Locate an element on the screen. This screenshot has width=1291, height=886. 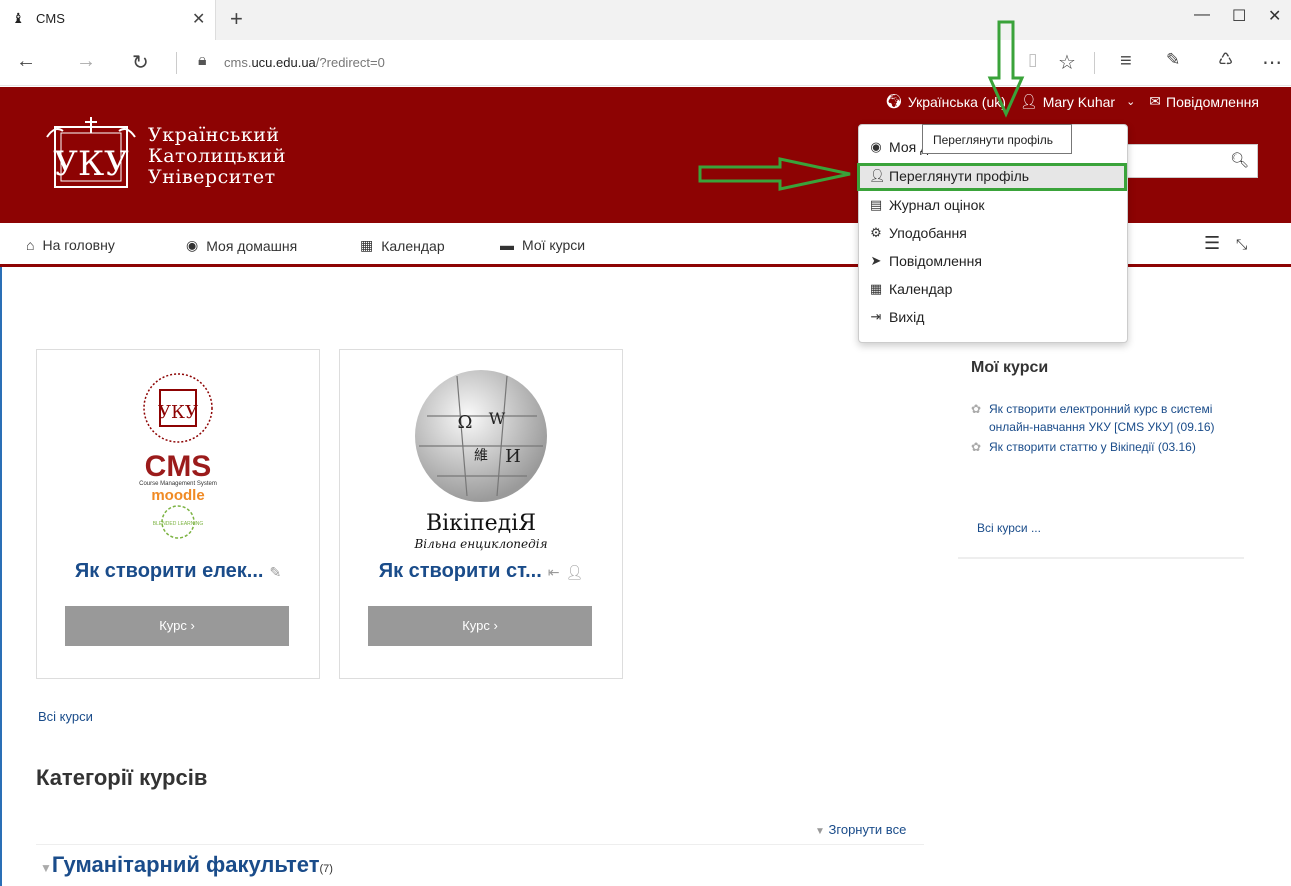
lock-icon: 🔒︎ is located at coordinates (202, 60).